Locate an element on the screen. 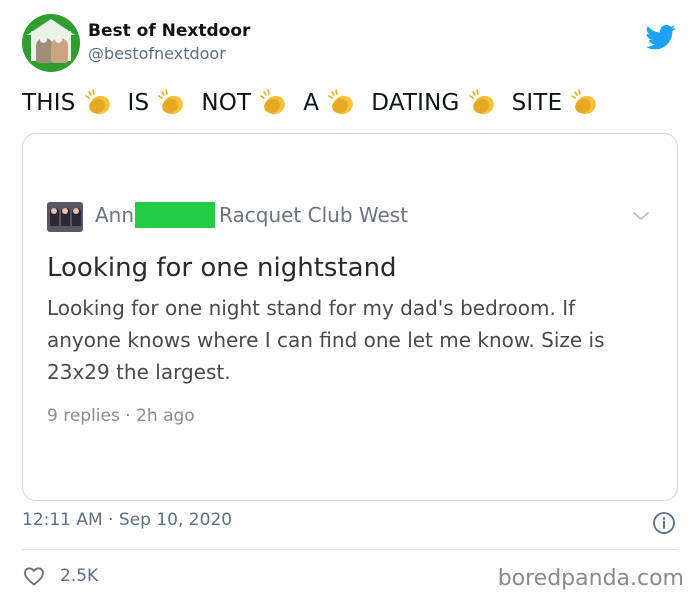 The image size is (700, 603). tweet-word: THIS is located at coordinates (49, 103).